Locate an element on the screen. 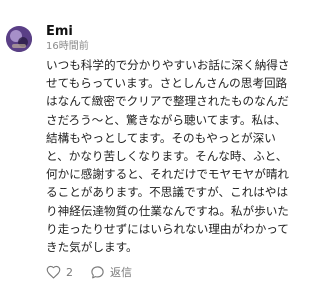 This screenshot has height=300, width=320. comment-actions: 2 返信 is located at coordinates (89, 272).